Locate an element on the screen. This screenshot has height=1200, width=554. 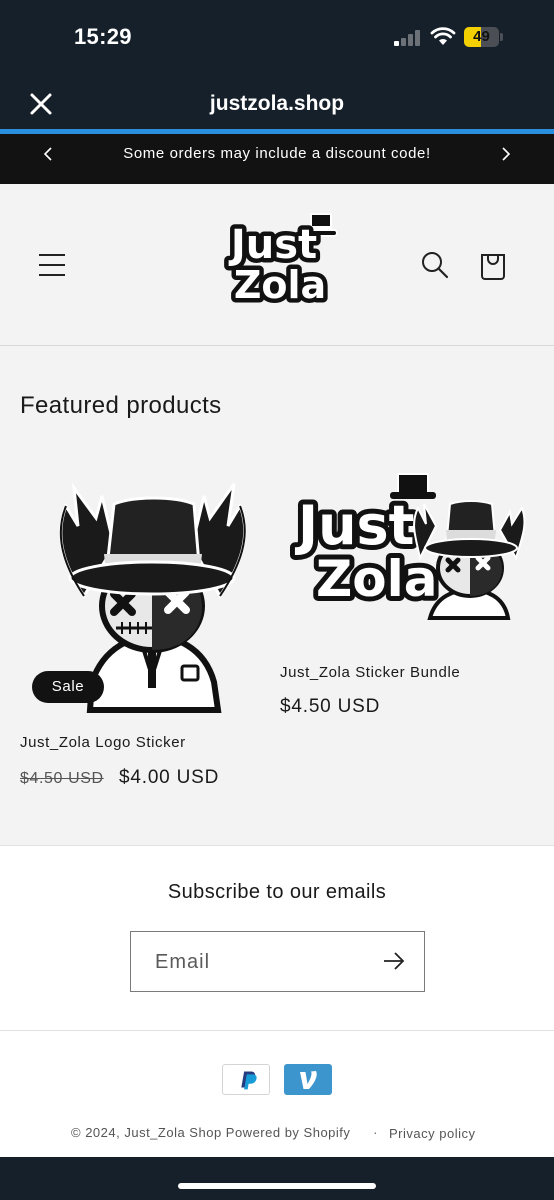
announcement-text: Some orders may include a discount code! is located at coordinates (277, 153).